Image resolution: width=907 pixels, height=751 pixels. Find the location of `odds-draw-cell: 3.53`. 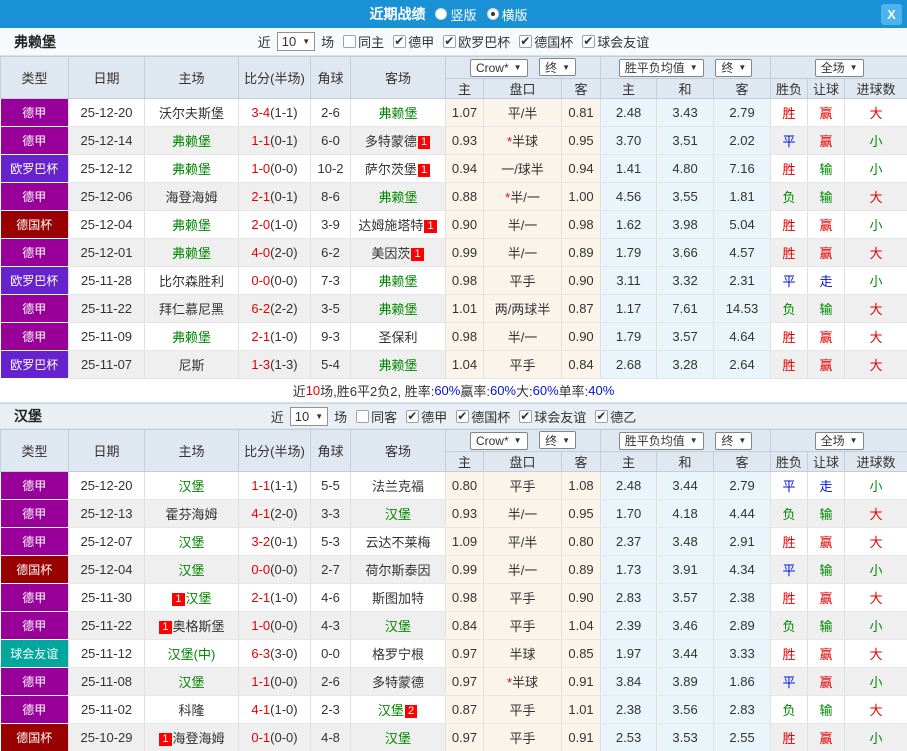

odds-draw-cell: 3.53 is located at coordinates (685, 737).